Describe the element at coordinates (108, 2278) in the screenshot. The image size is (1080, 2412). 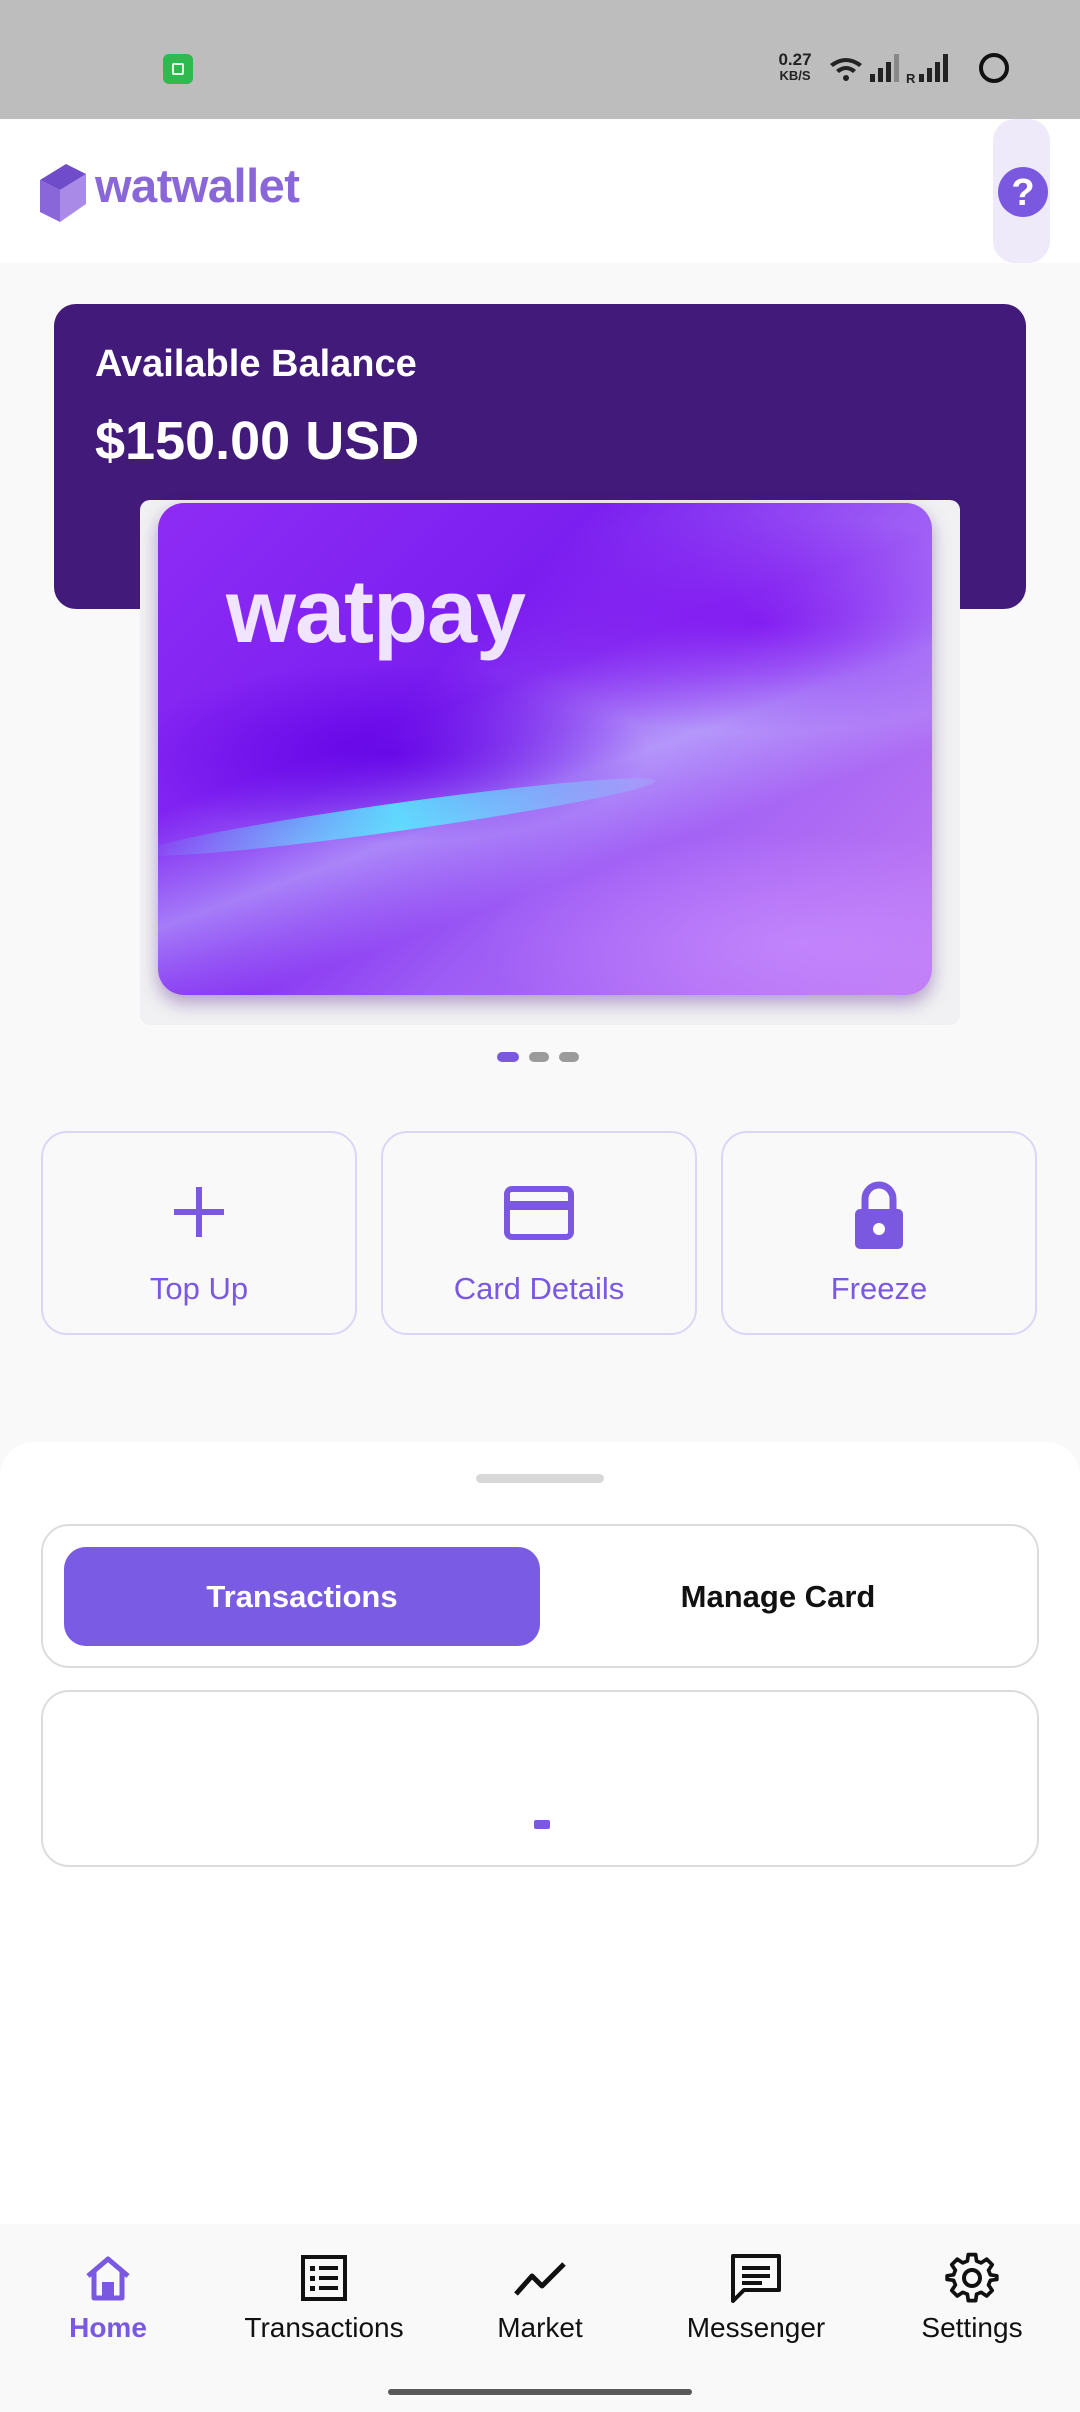
I see `home-icon` at that location.